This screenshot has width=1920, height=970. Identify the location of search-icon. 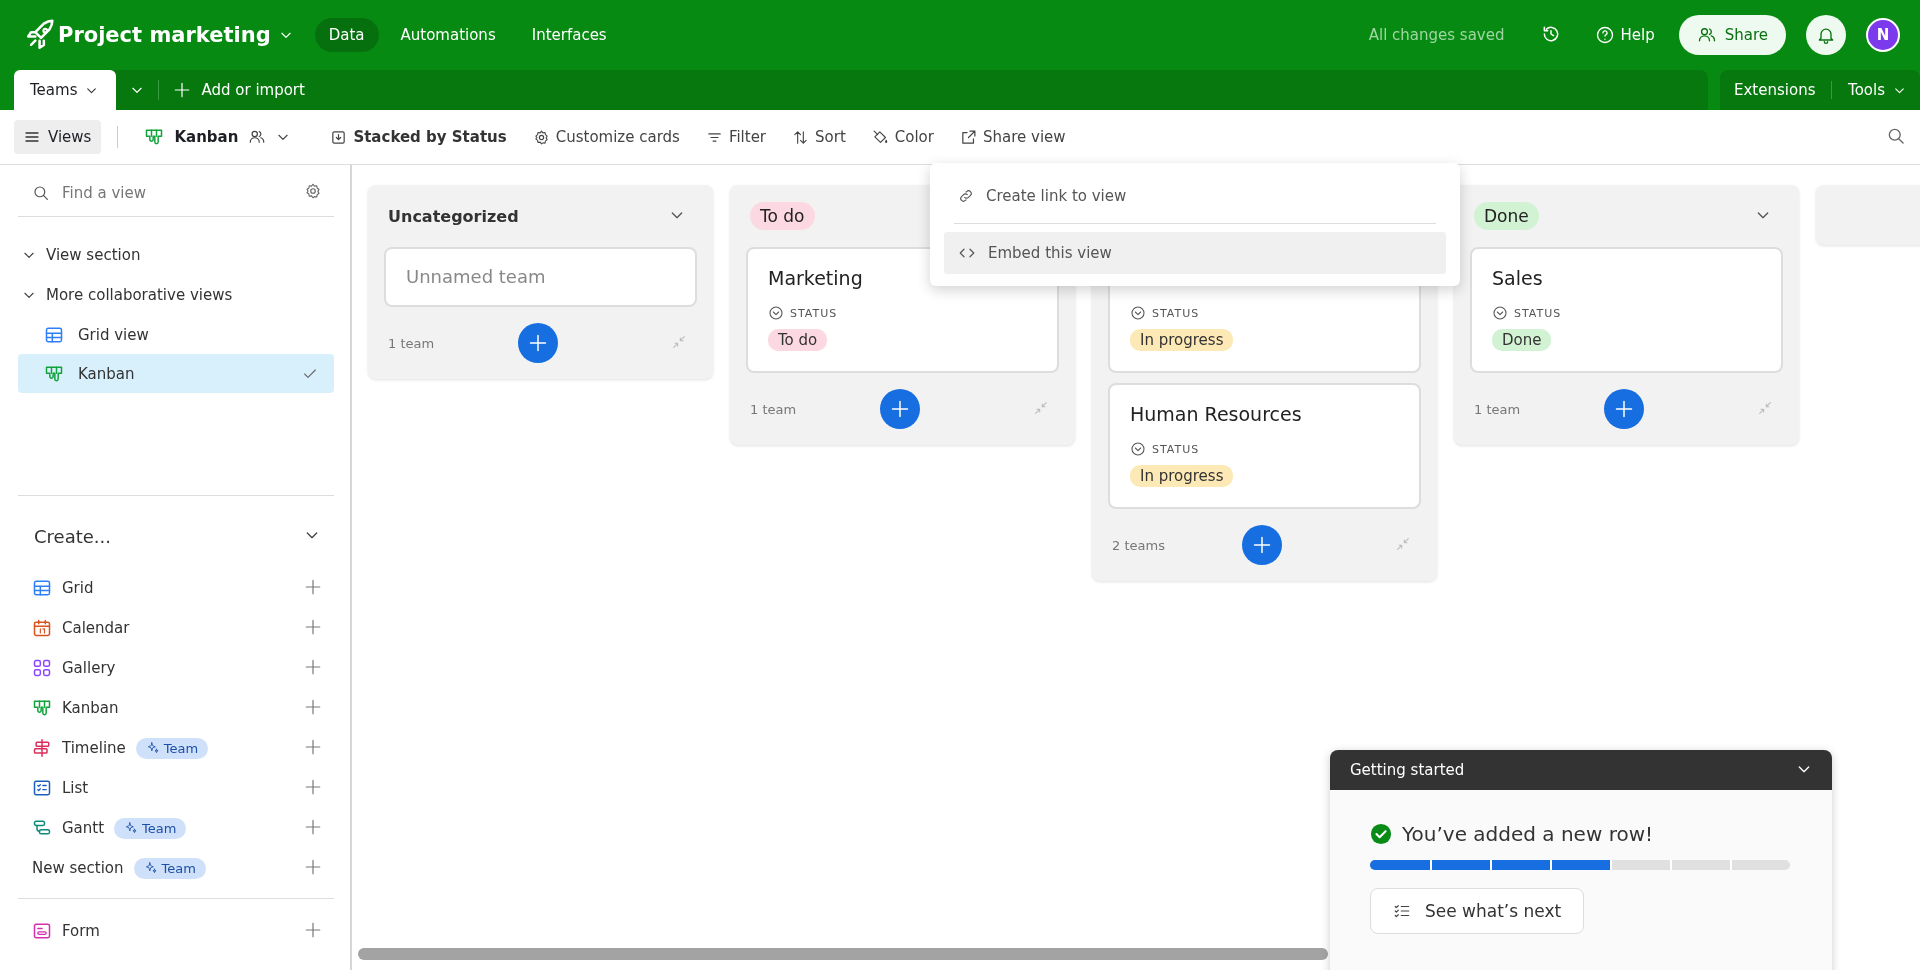
(41, 192).